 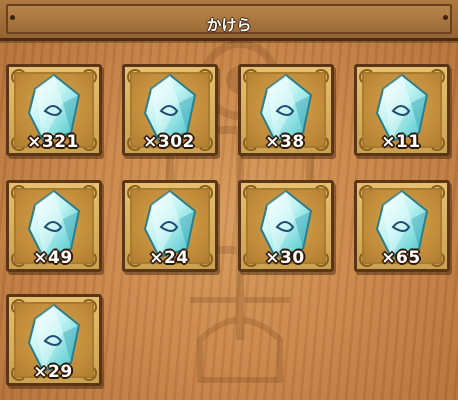 I want to click on fragment-item: ×29, so click(x=54, y=341).